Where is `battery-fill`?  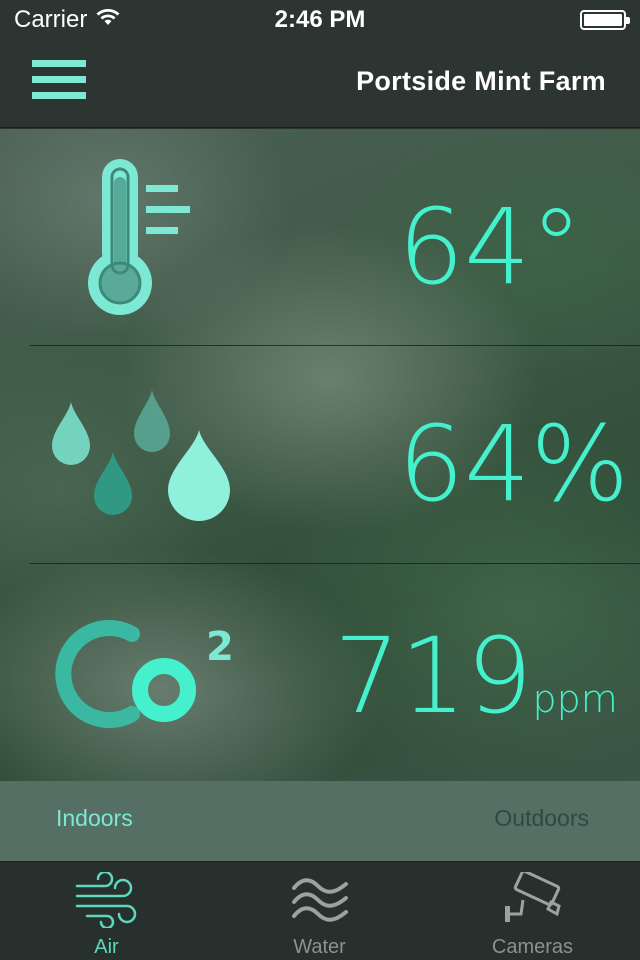
battery-fill is located at coordinates (603, 20).